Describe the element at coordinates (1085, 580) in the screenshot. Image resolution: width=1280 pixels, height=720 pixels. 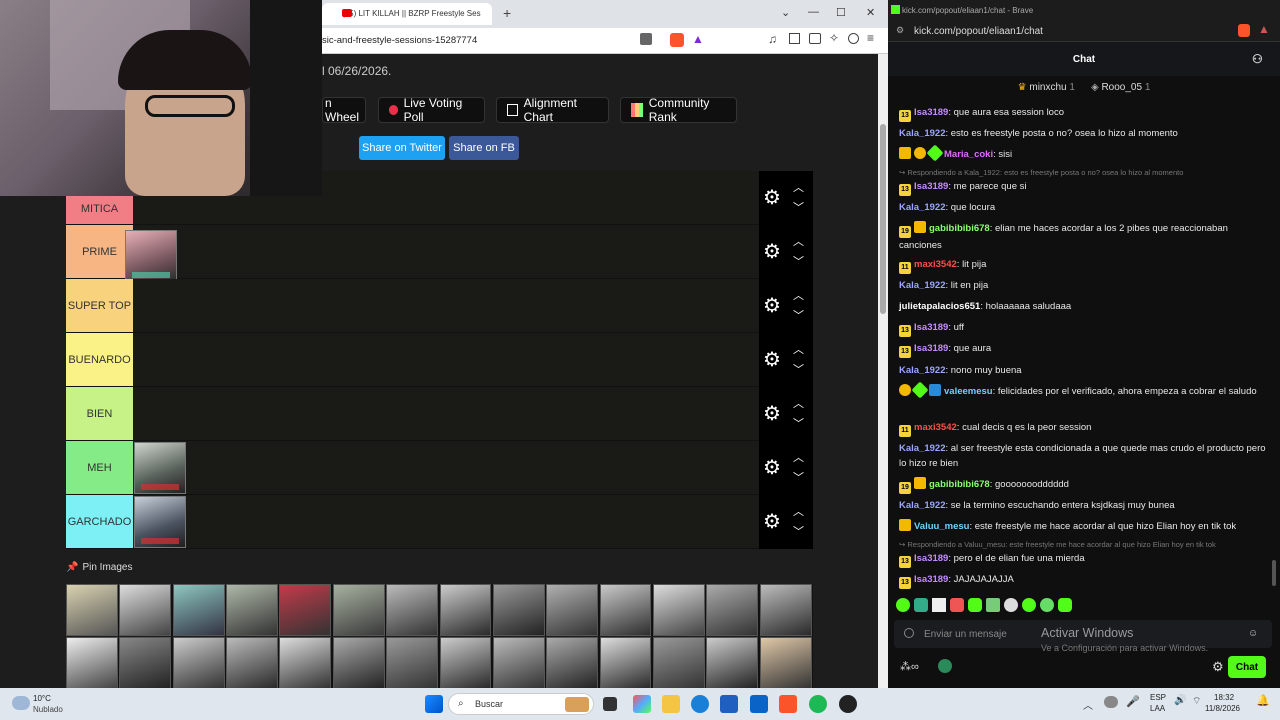
I see `chat-message: 13 Isa3189: JAJAJAJAJJA` at that location.